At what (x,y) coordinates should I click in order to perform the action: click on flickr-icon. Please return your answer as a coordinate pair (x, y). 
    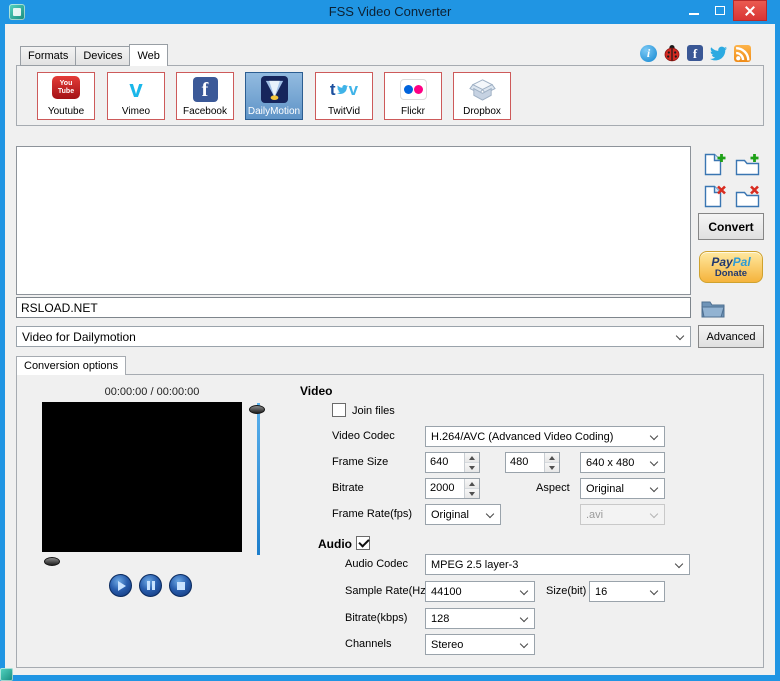
    Looking at the image, I should click on (413, 89).